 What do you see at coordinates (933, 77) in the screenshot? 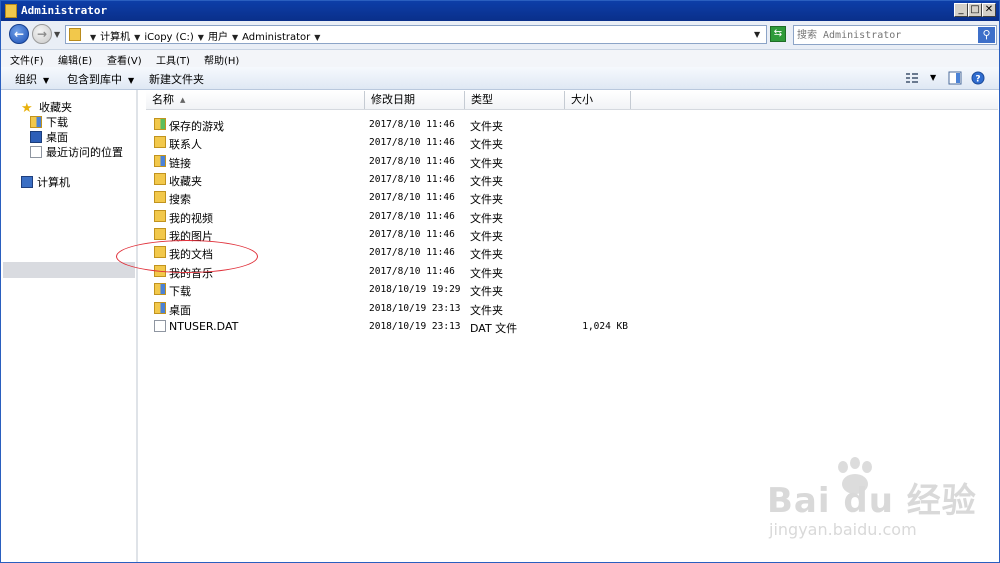
I see `view-dropdown-icon: ▼` at bounding box center [933, 77].